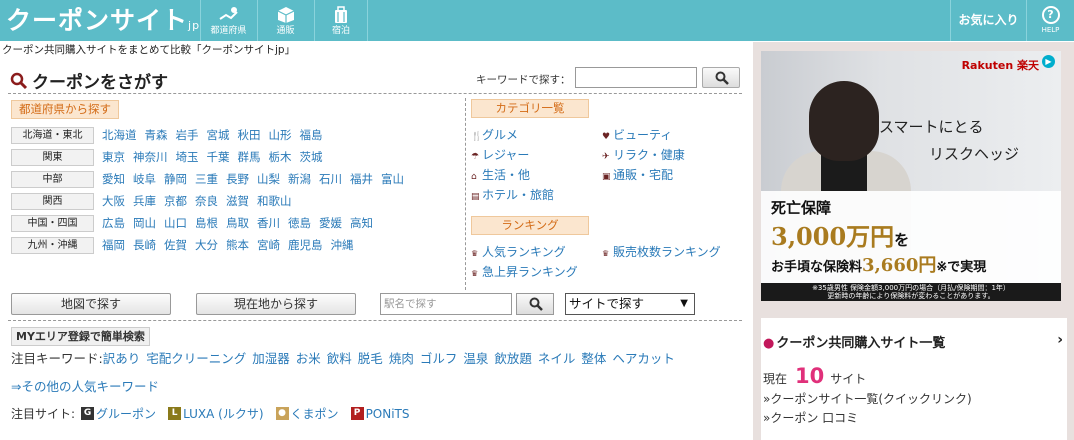  I want to click on prefecture-link: 愛媛, so click(330, 223).